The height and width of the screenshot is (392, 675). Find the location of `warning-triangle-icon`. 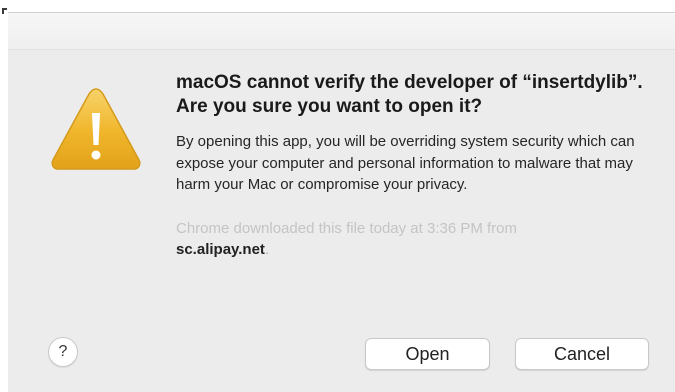

warning-triangle-icon is located at coordinates (96, 129).